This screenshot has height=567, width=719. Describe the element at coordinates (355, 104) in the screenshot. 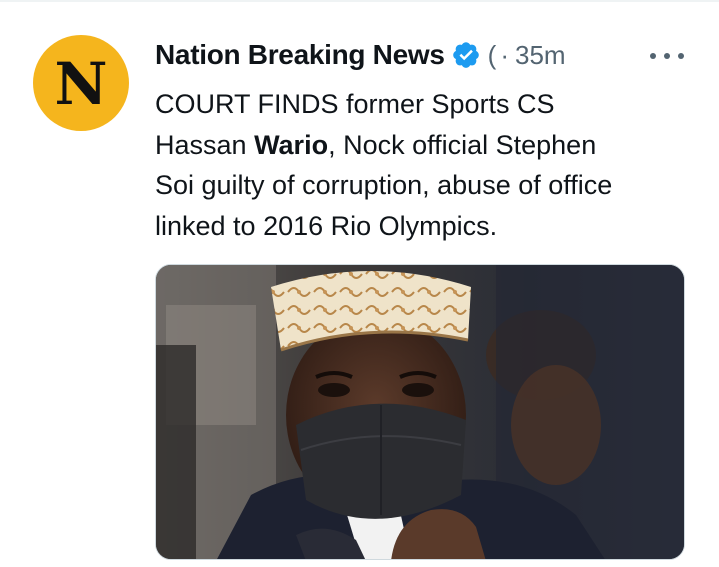

I see `tweet-text-line: COURT FINDS former Sports CS` at that location.